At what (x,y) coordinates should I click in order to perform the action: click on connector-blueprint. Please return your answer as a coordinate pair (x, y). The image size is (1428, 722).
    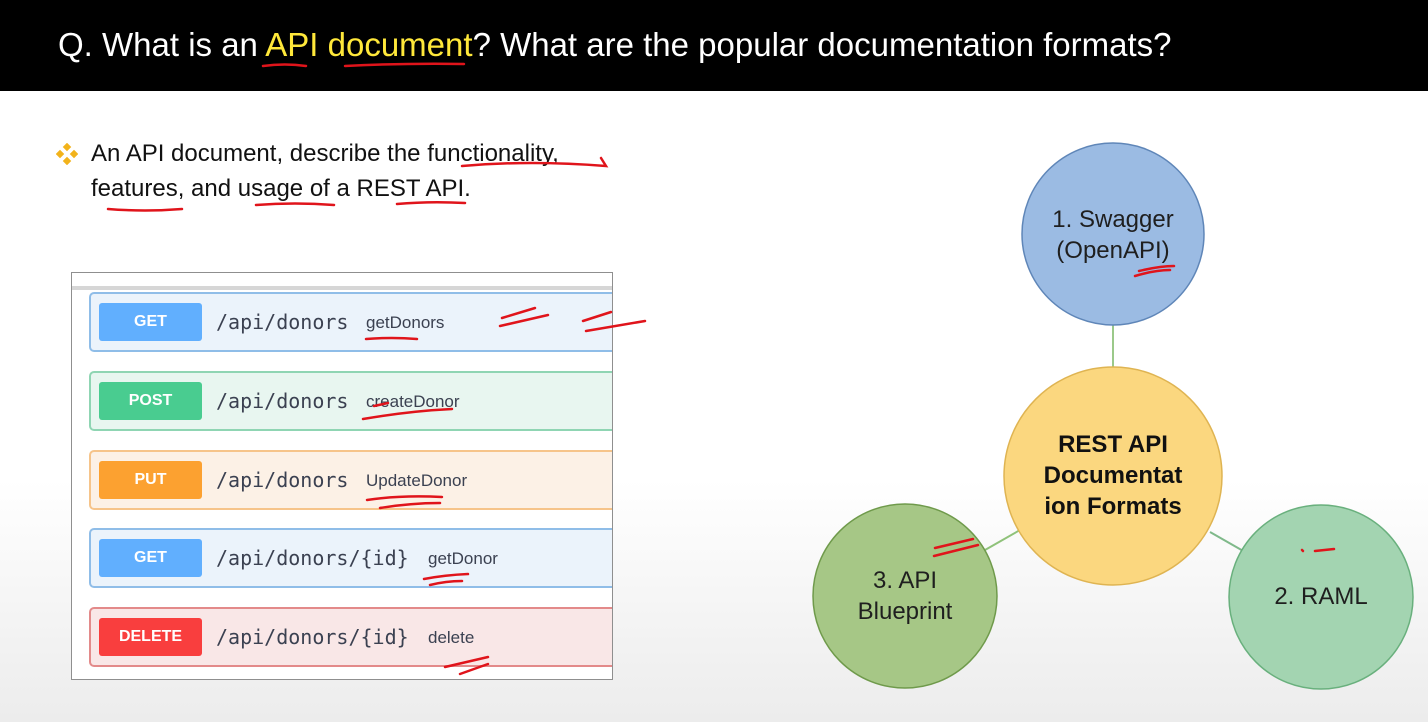
    Looking at the image, I should click on (1002, 540).